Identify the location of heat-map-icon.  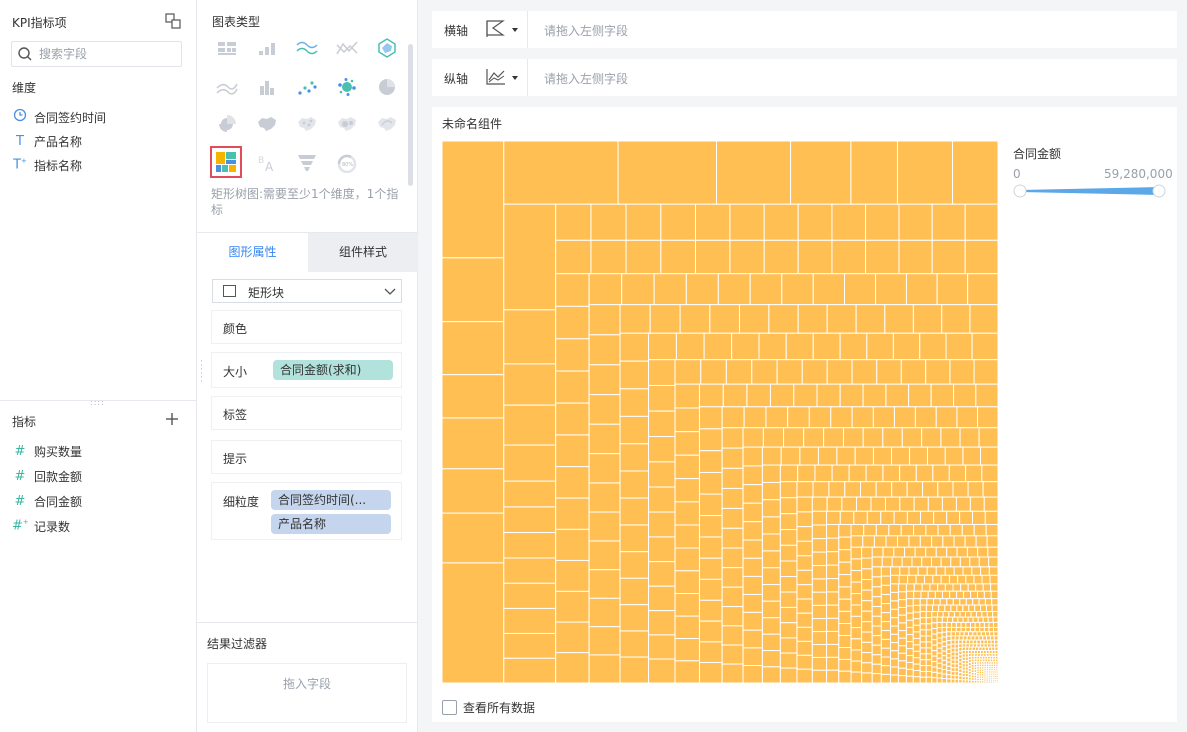
(347, 124).